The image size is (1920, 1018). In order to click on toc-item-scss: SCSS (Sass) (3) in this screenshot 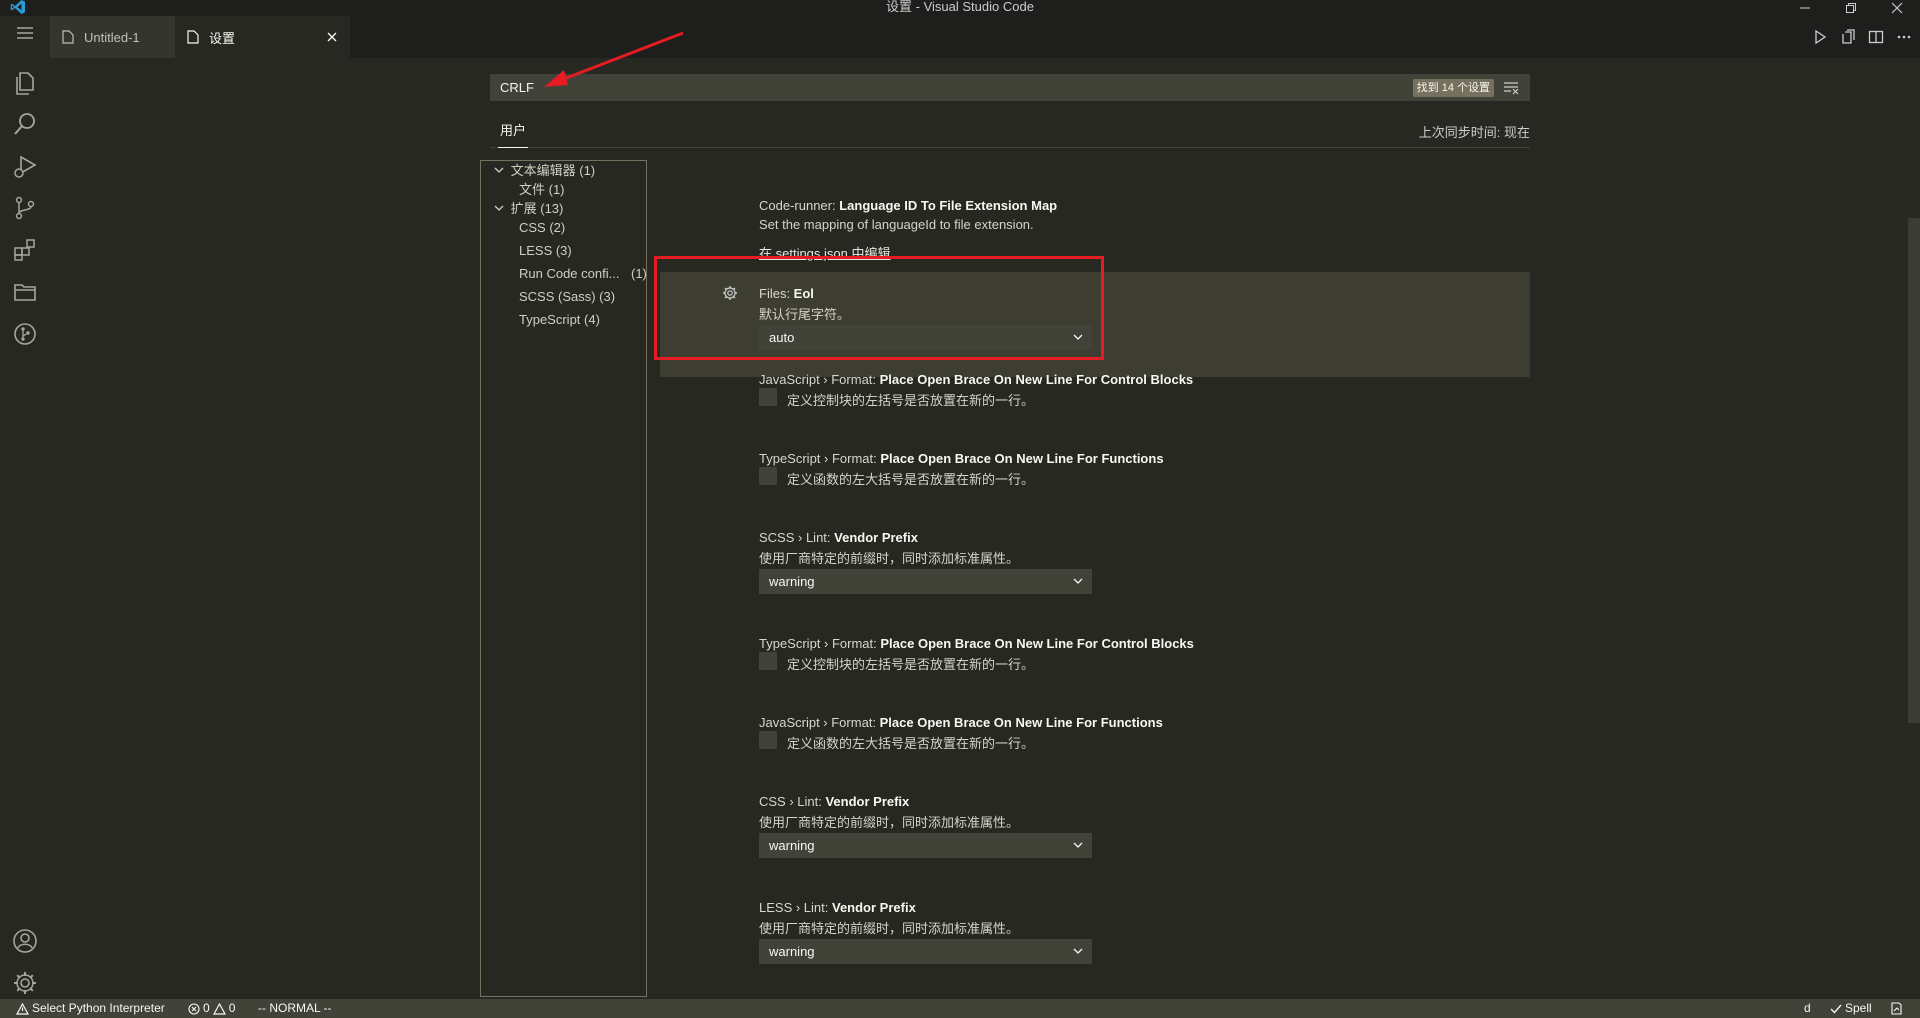, I will do `click(567, 297)`.